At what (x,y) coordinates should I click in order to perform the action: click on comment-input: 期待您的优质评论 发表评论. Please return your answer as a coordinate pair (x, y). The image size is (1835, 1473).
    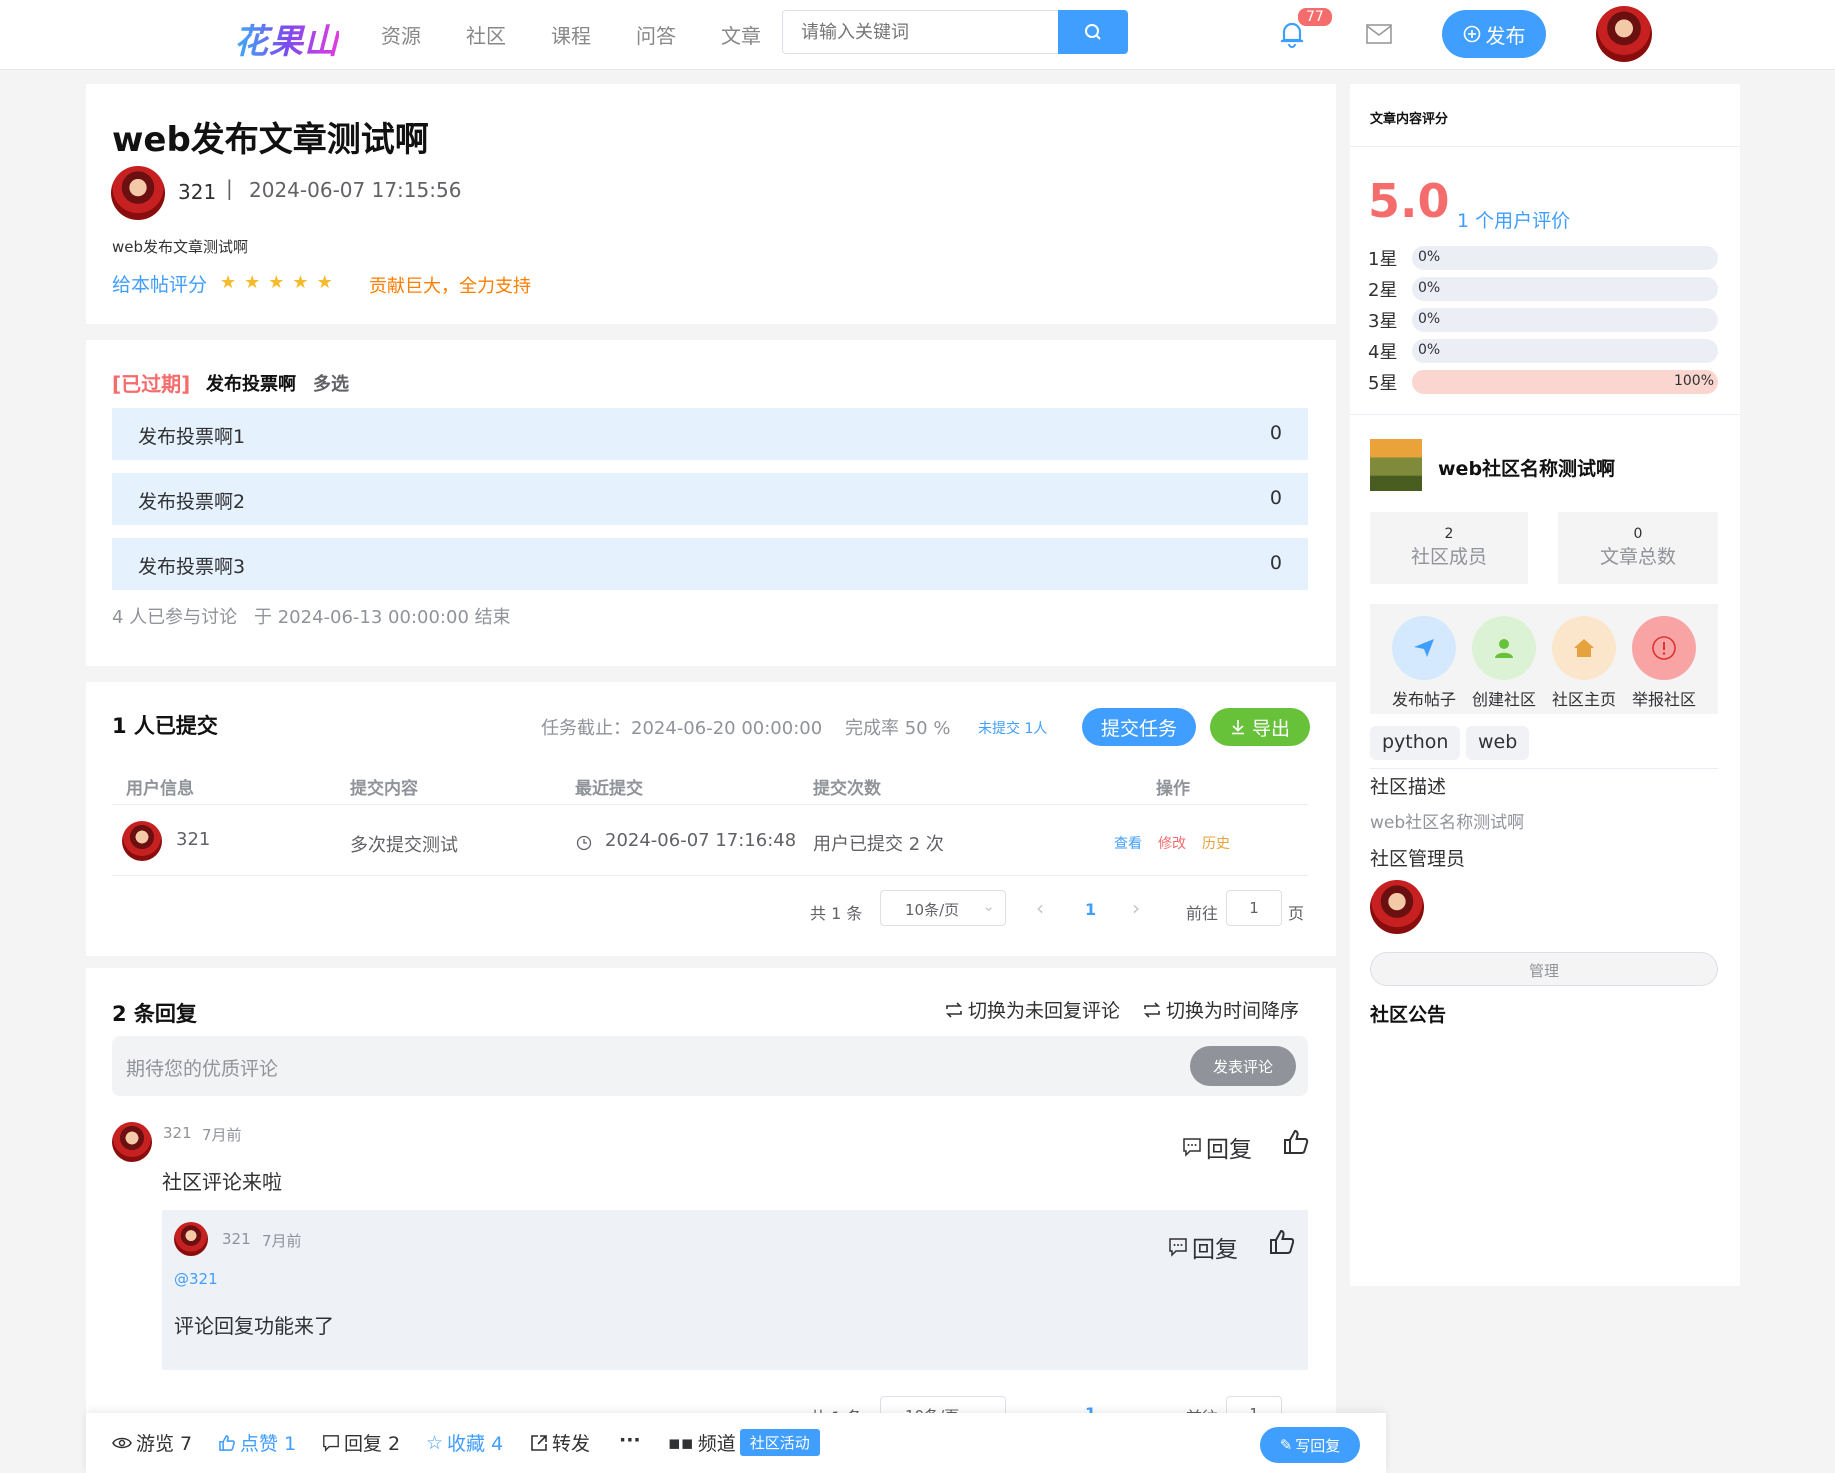
    Looking at the image, I should click on (710, 1066).